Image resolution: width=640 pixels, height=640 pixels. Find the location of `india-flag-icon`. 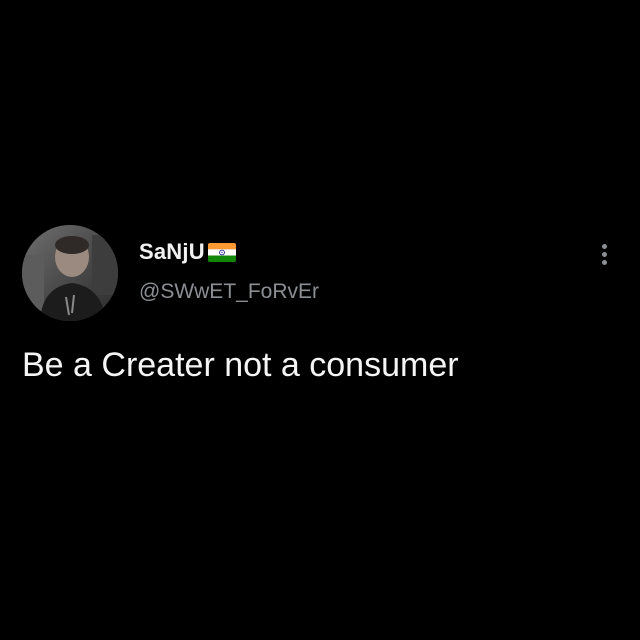

india-flag-icon is located at coordinates (221, 252).